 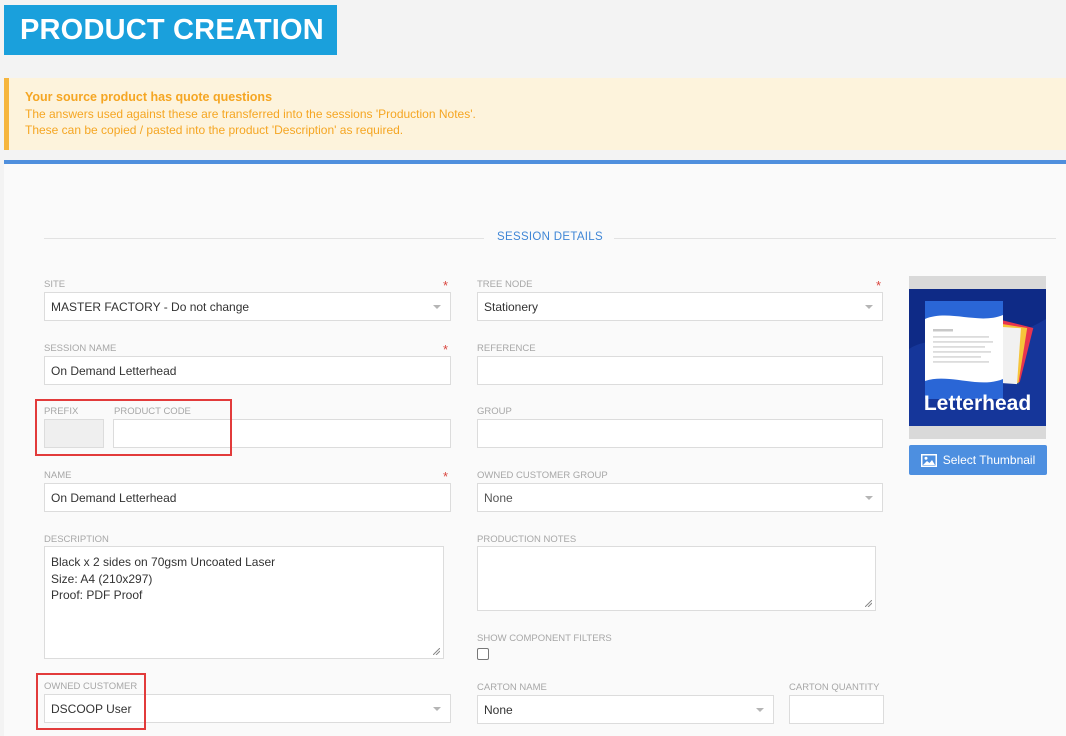 What do you see at coordinates (680, 370) in the screenshot?
I see `reference-input` at bounding box center [680, 370].